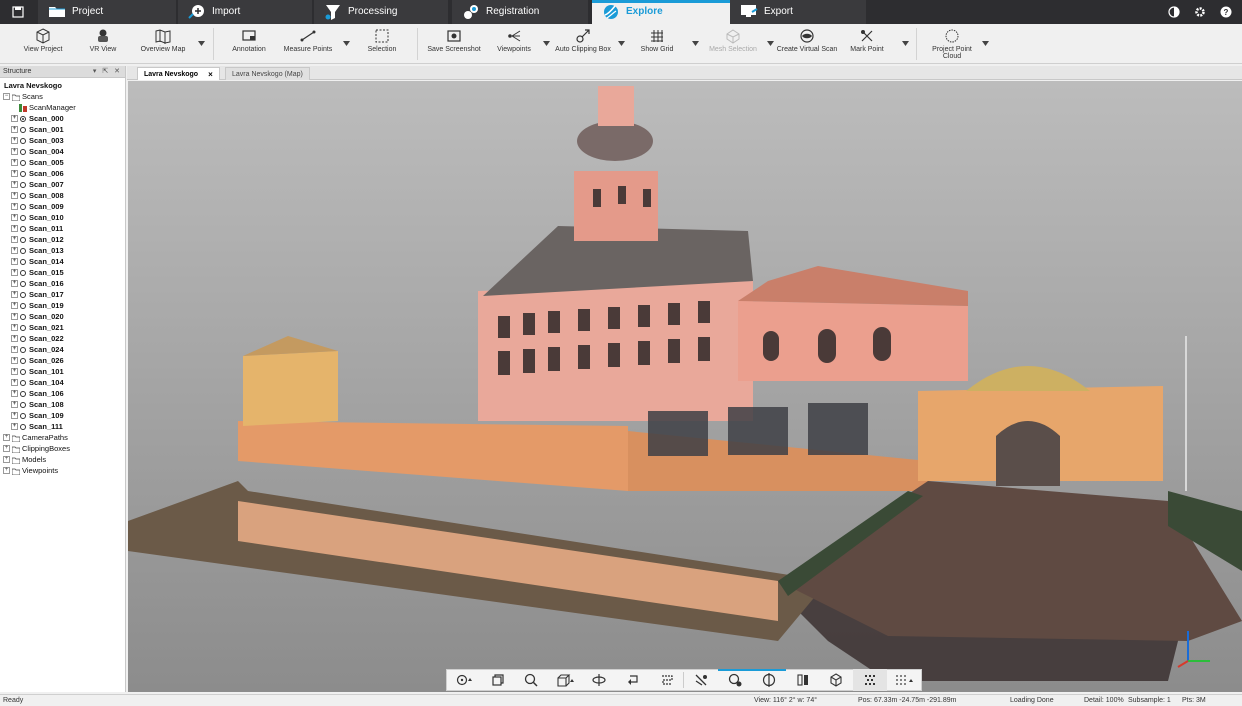  What do you see at coordinates (37, 272) in the screenshot?
I see `tree-scan-item: + Scan_015` at bounding box center [37, 272].